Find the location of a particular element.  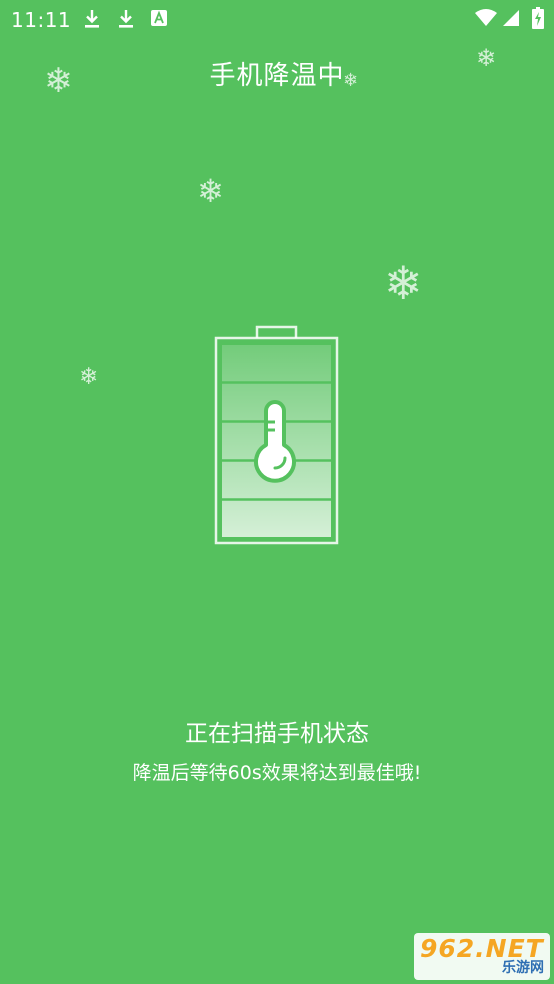

battery-cooling-graphic is located at coordinates (276, 435).